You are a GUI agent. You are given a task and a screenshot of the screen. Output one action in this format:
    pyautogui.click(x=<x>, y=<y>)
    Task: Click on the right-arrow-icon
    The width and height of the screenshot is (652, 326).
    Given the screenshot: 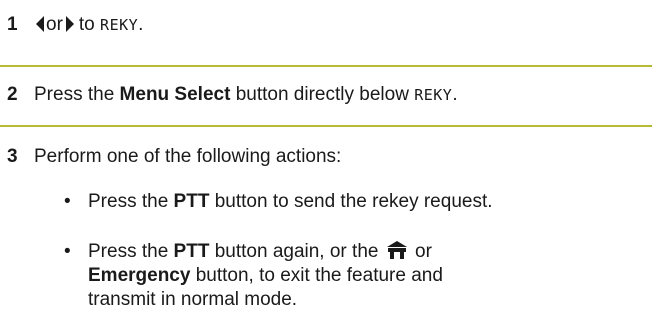 What is the action you would take?
    pyautogui.click(x=69, y=24)
    